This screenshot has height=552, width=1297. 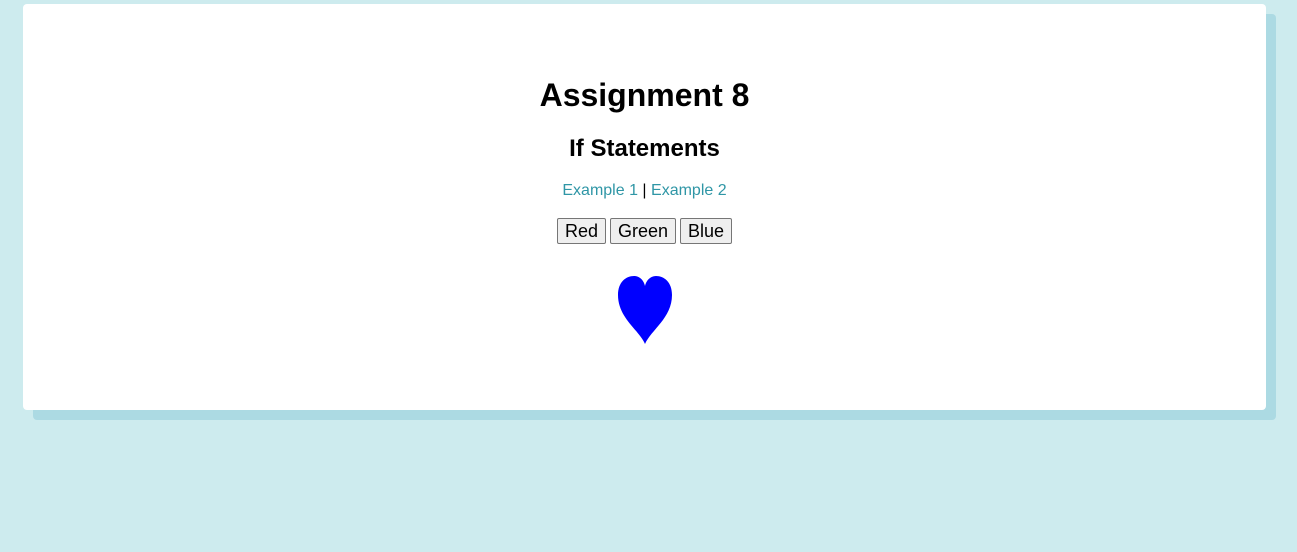 What do you see at coordinates (706, 231) in the screenshot?
I see `blue-button: Blue` at bounding box center [706, 231].